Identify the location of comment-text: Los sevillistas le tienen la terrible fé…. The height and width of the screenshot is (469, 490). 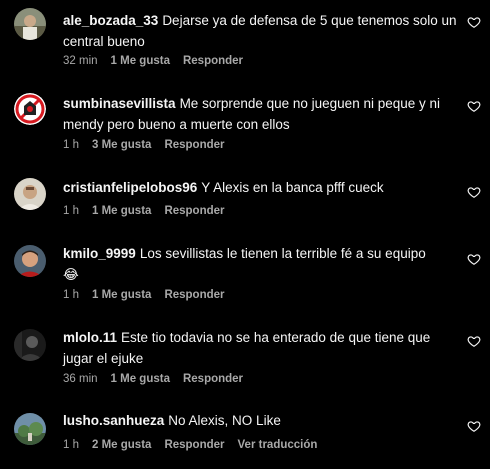
(282, 253).